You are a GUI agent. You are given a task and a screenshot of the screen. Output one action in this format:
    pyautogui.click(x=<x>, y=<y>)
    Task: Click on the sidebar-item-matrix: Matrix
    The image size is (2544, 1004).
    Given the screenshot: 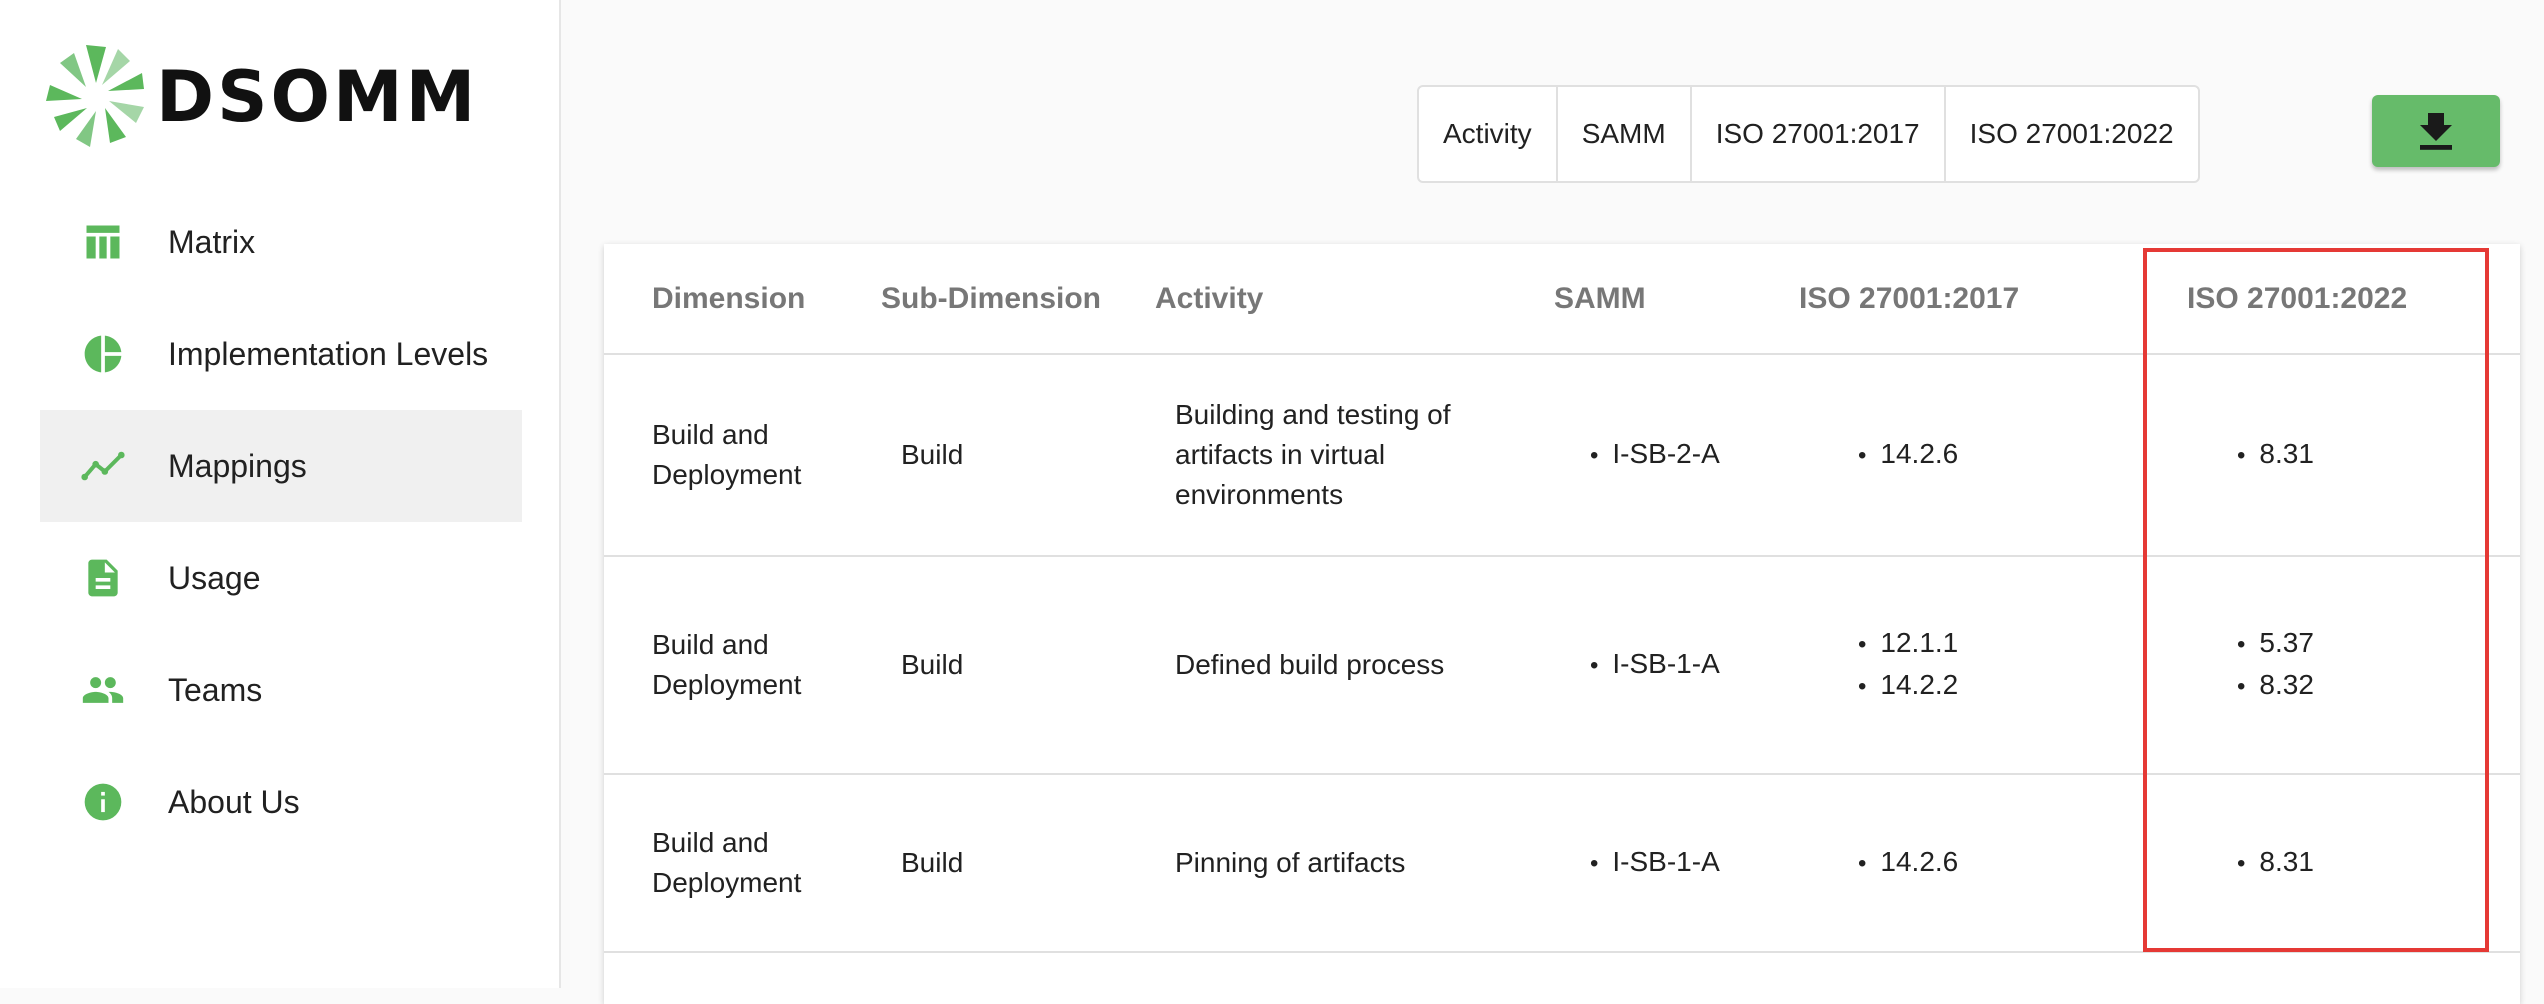 What is the action you would take?
    pyautogui.click(x=281, y=242)
    